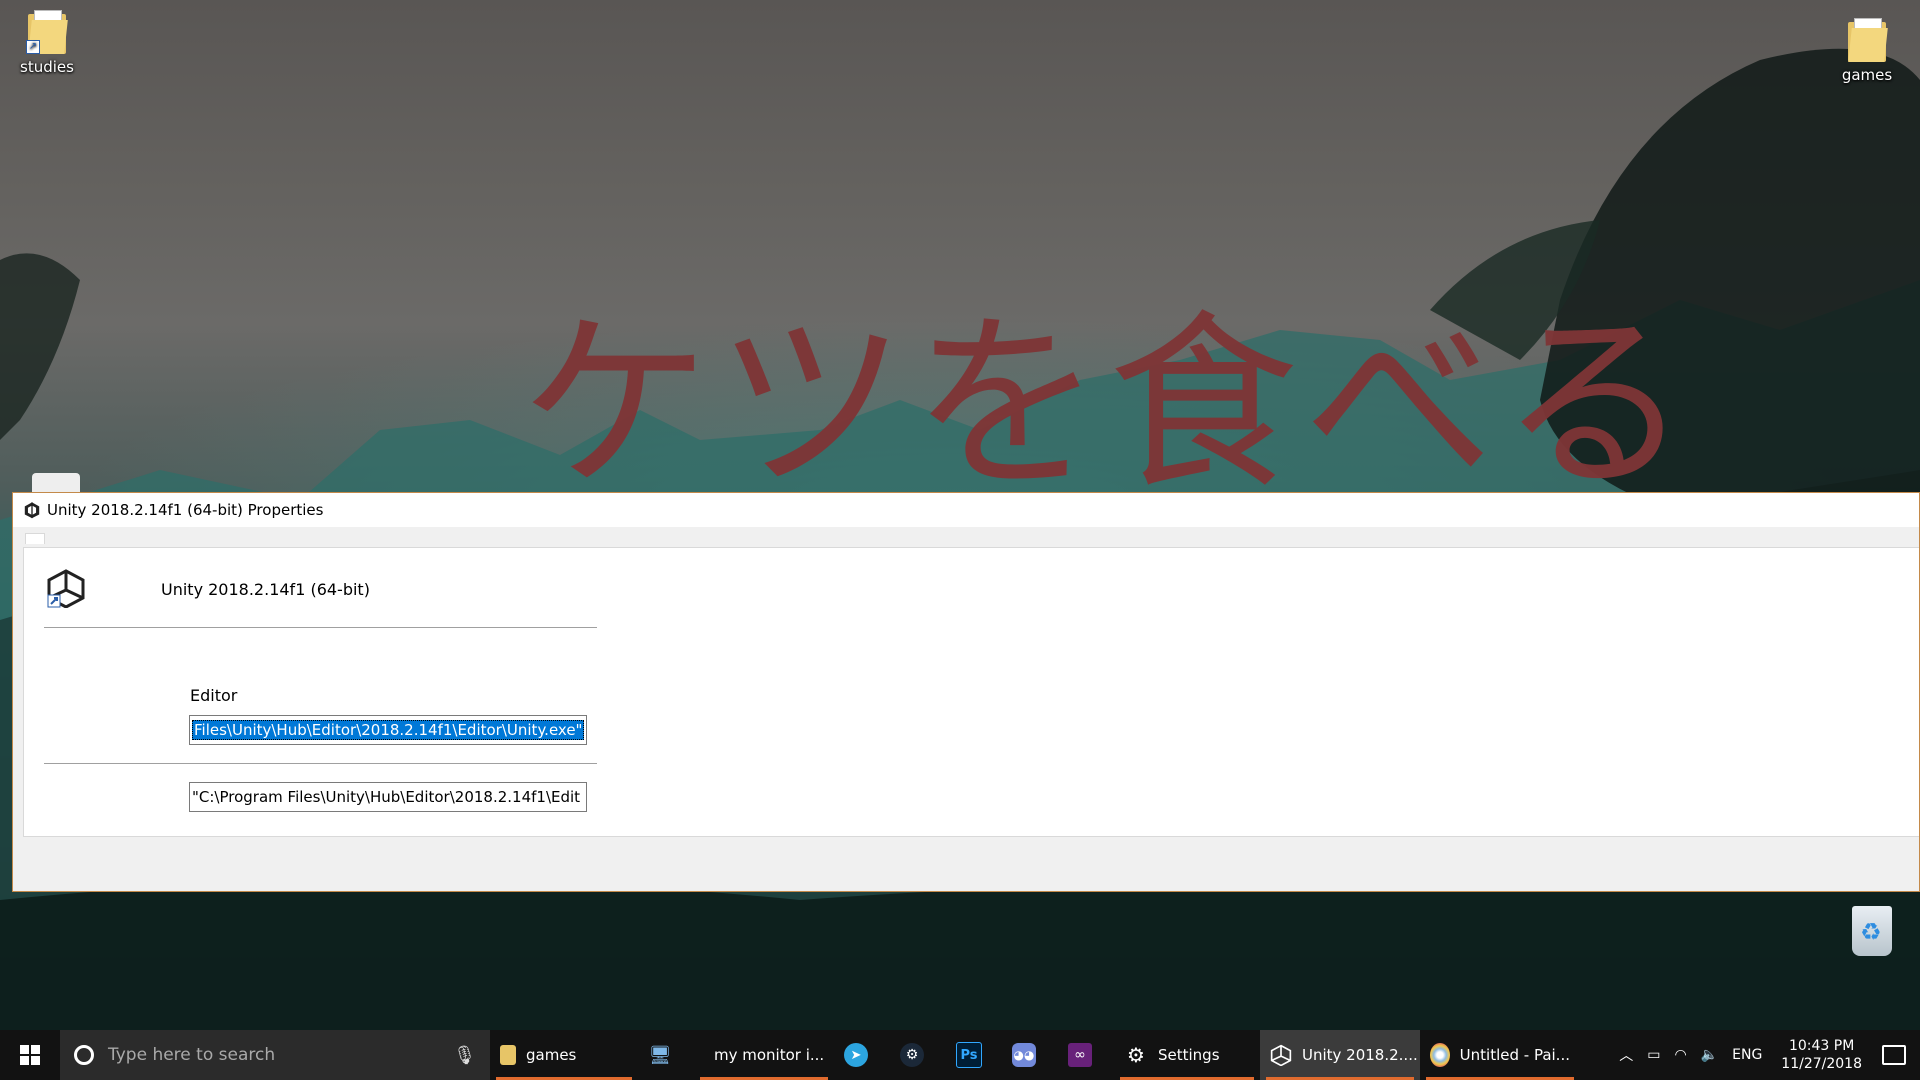  I want to click on desktop-icon-studies: ↗ studies, so click(47, 43).